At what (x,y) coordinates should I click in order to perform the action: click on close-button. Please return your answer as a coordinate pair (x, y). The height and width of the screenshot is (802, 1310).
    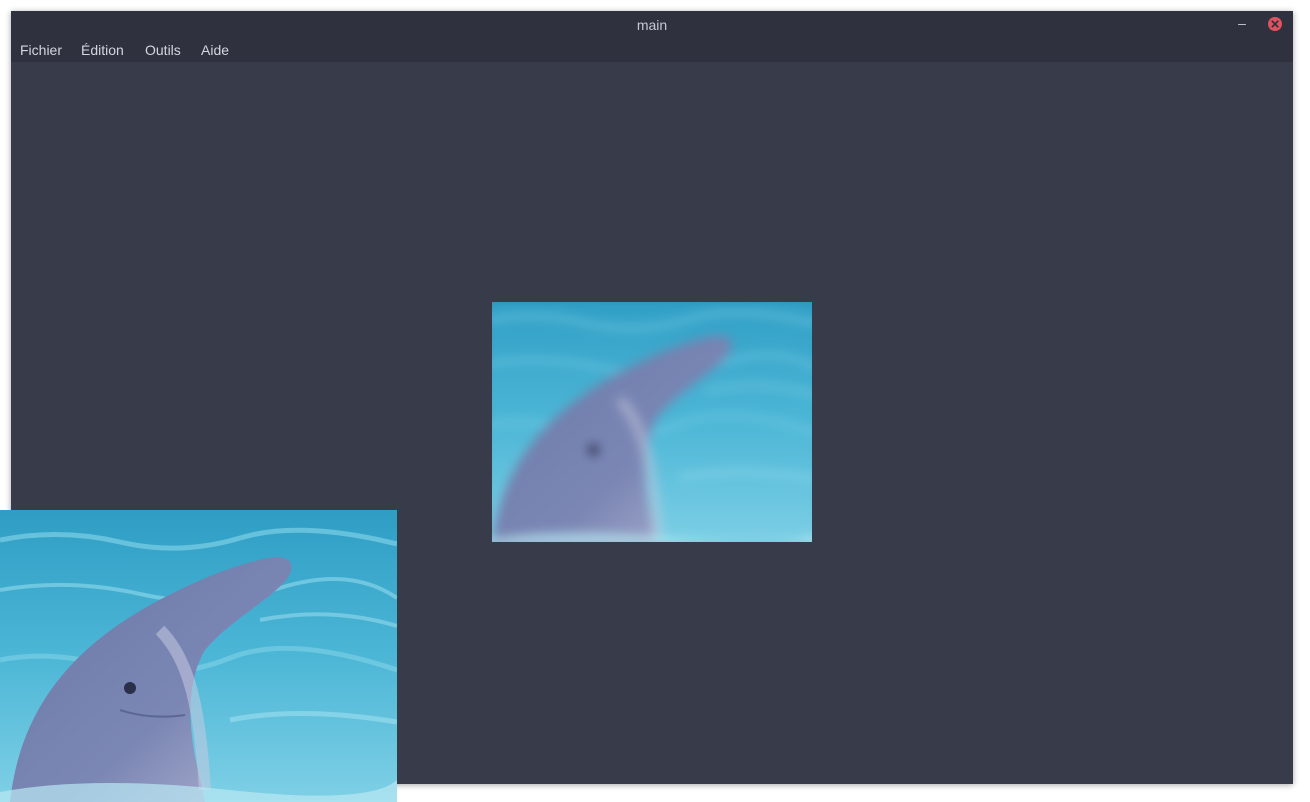
    Looking at the image, I should click on (1275, 24).